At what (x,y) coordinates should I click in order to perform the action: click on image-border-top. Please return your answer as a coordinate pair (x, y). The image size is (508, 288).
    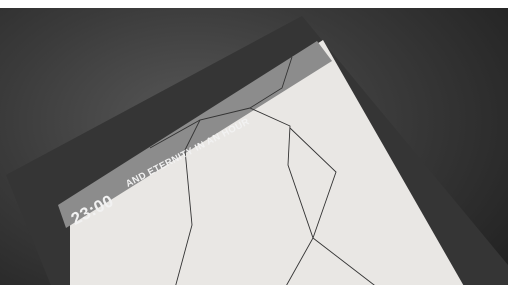
    Looking at the image, I should click on (254, 4).